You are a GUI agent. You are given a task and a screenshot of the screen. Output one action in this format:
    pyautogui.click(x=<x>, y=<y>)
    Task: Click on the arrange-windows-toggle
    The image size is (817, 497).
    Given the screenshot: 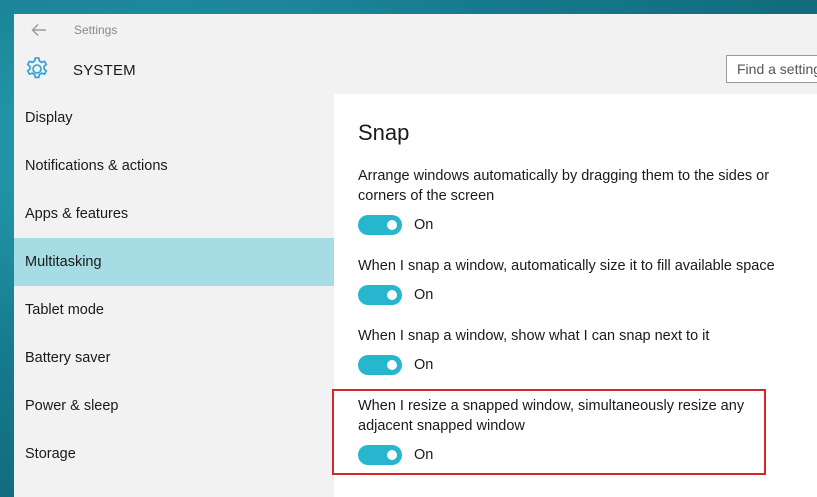 What is the action you would take?
    pyautogui.click(x=380, y=225)
    